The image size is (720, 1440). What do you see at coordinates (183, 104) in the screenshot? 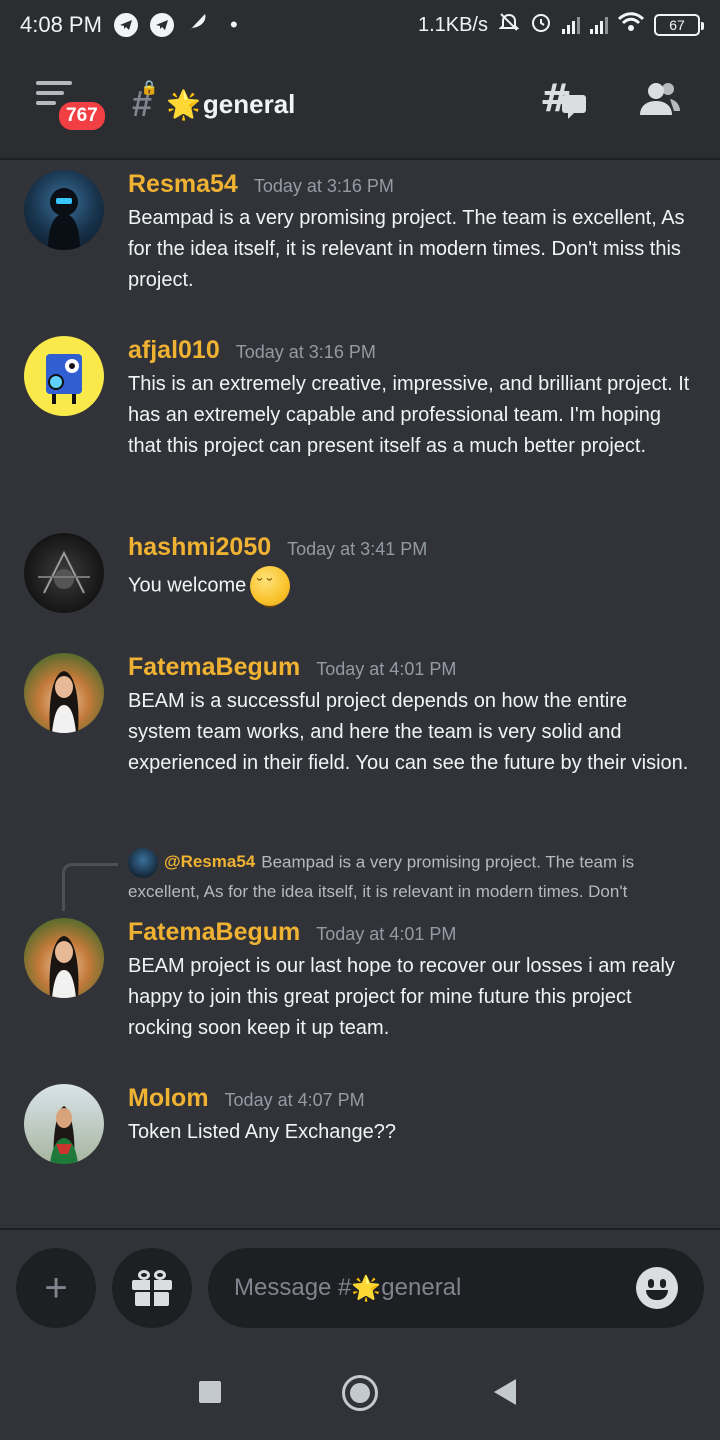
I see `channel-emoji: 🌟` at bounding box center [183, 104].